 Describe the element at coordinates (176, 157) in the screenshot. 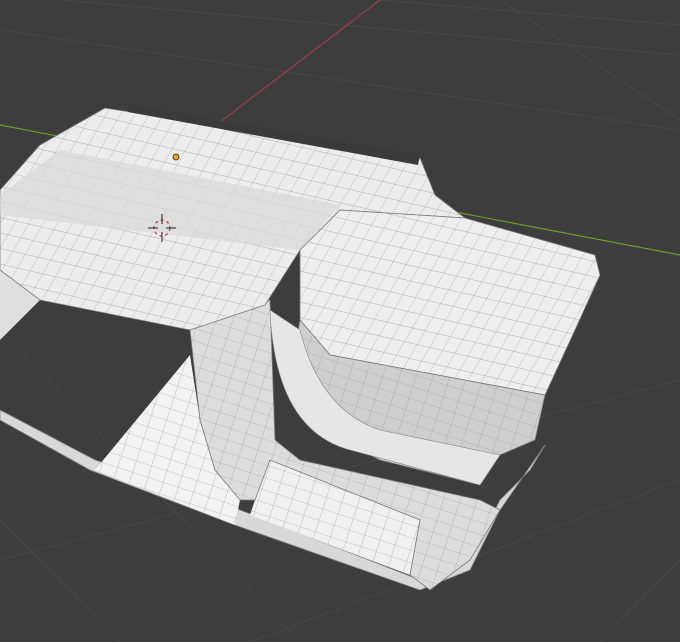

I see `object-origin-icon` at that location.